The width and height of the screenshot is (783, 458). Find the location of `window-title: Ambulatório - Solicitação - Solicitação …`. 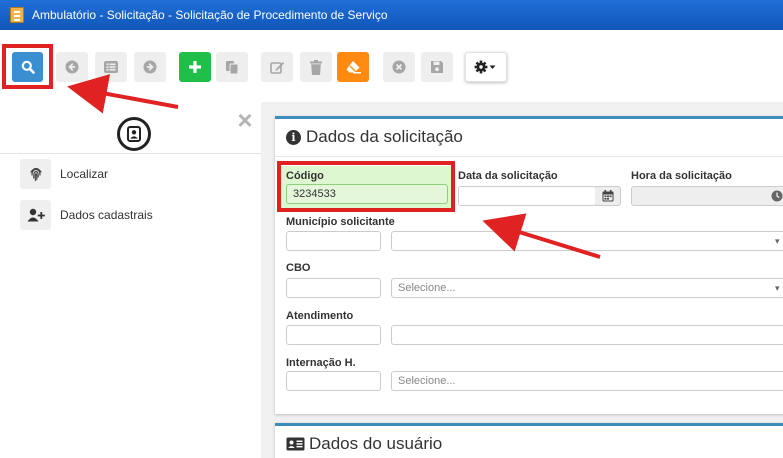

window-title: Ambulatório - Solicitação - Solicitação … is located at coordinates (210, 15).